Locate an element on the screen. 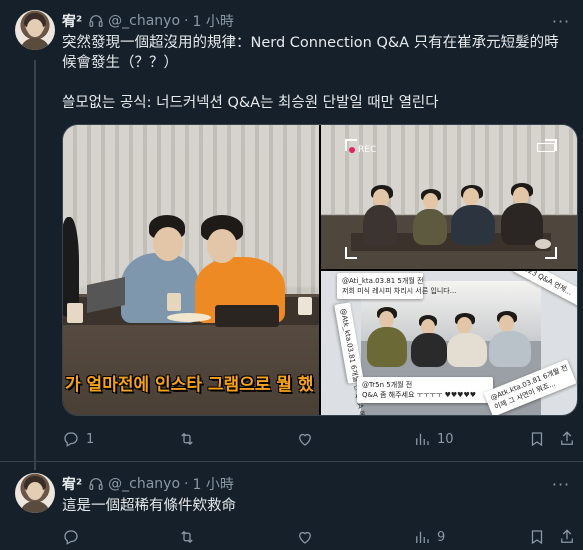 This screenshot has width=583, height=550. tweet-actions: 9 is located at coordinates (320, 537).